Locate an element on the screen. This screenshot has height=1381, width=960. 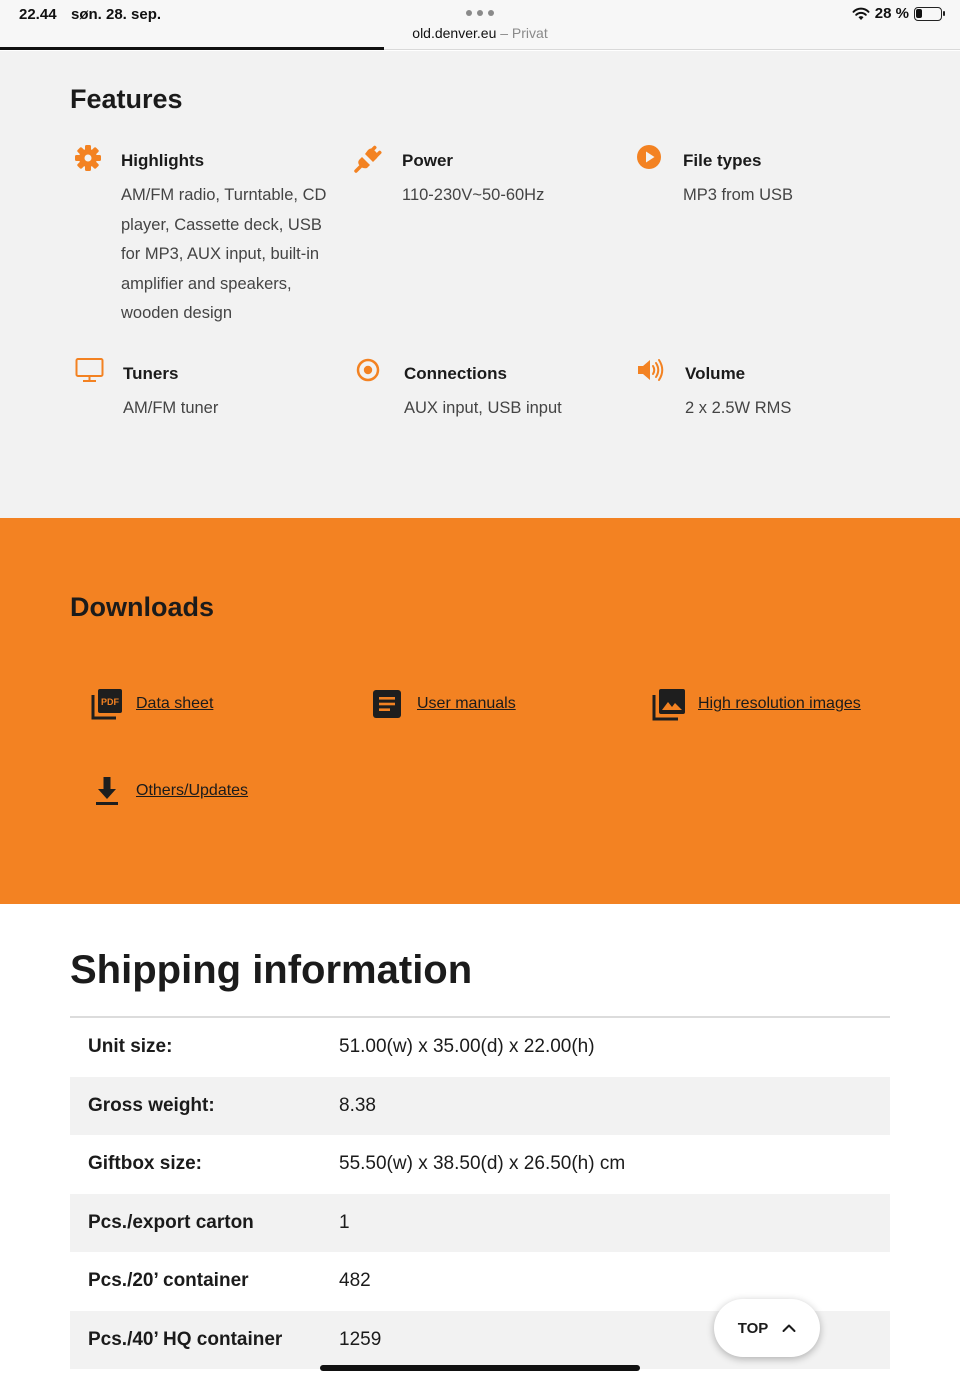
monitor-icon is located at coordinates (89, 370).